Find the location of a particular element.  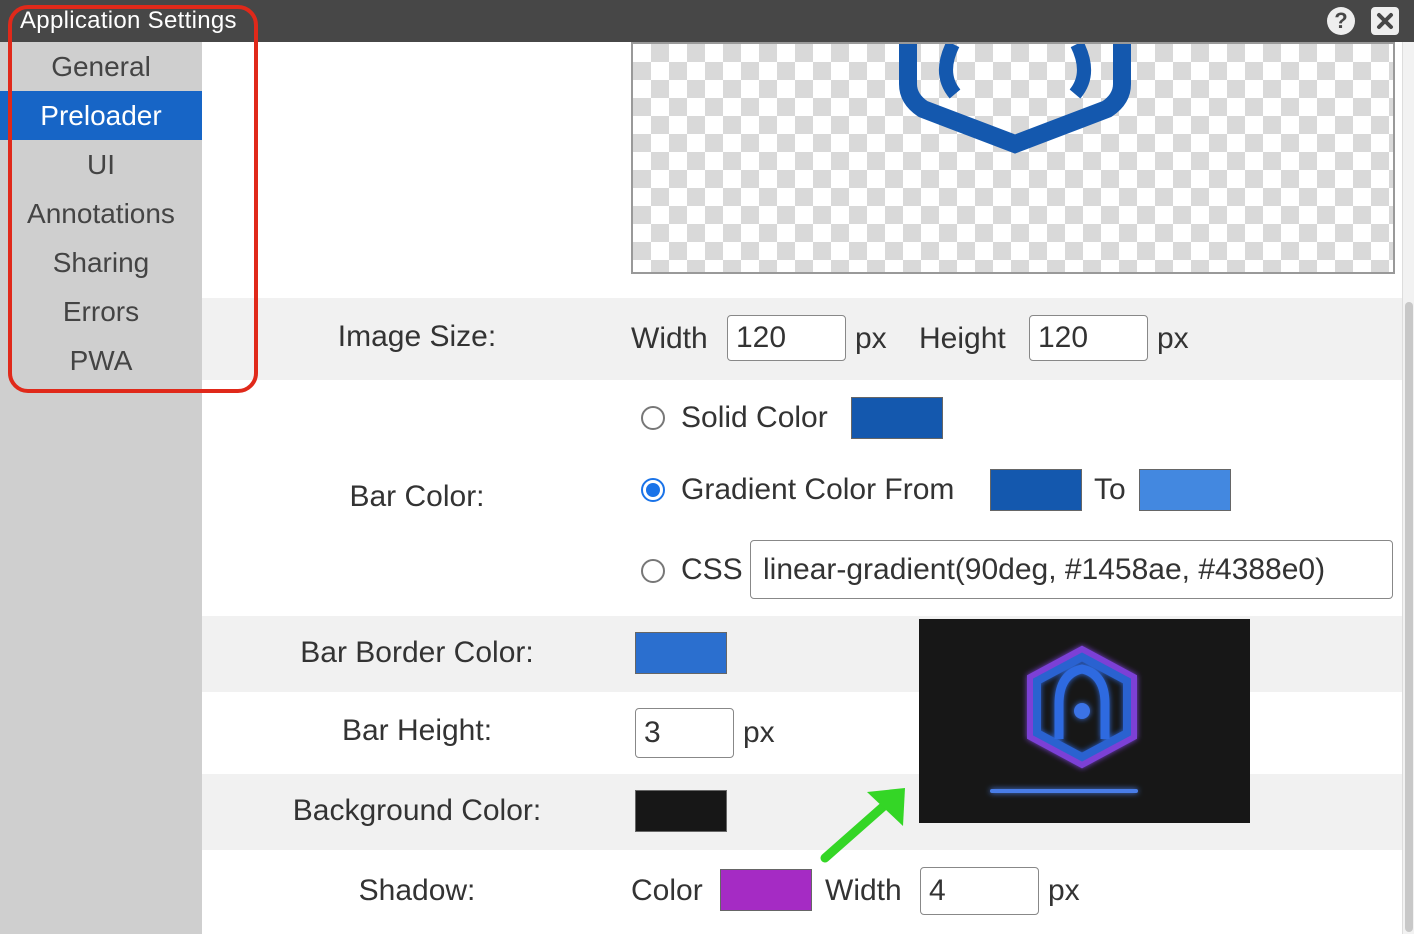

question-icon: ? is located at coordinates (1341, 20).